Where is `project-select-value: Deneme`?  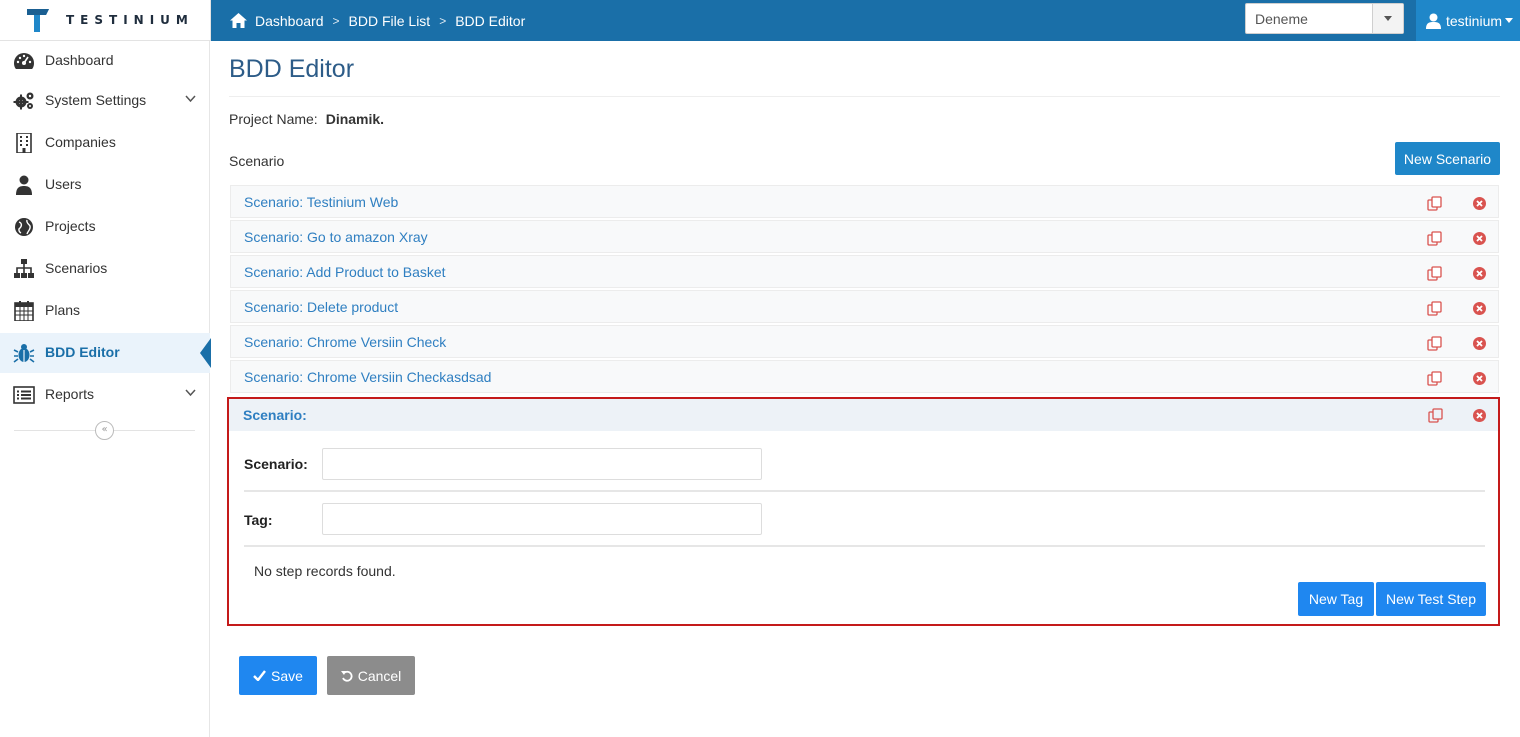 project-select-value: Deneme is located at coordinates (1281, 19).